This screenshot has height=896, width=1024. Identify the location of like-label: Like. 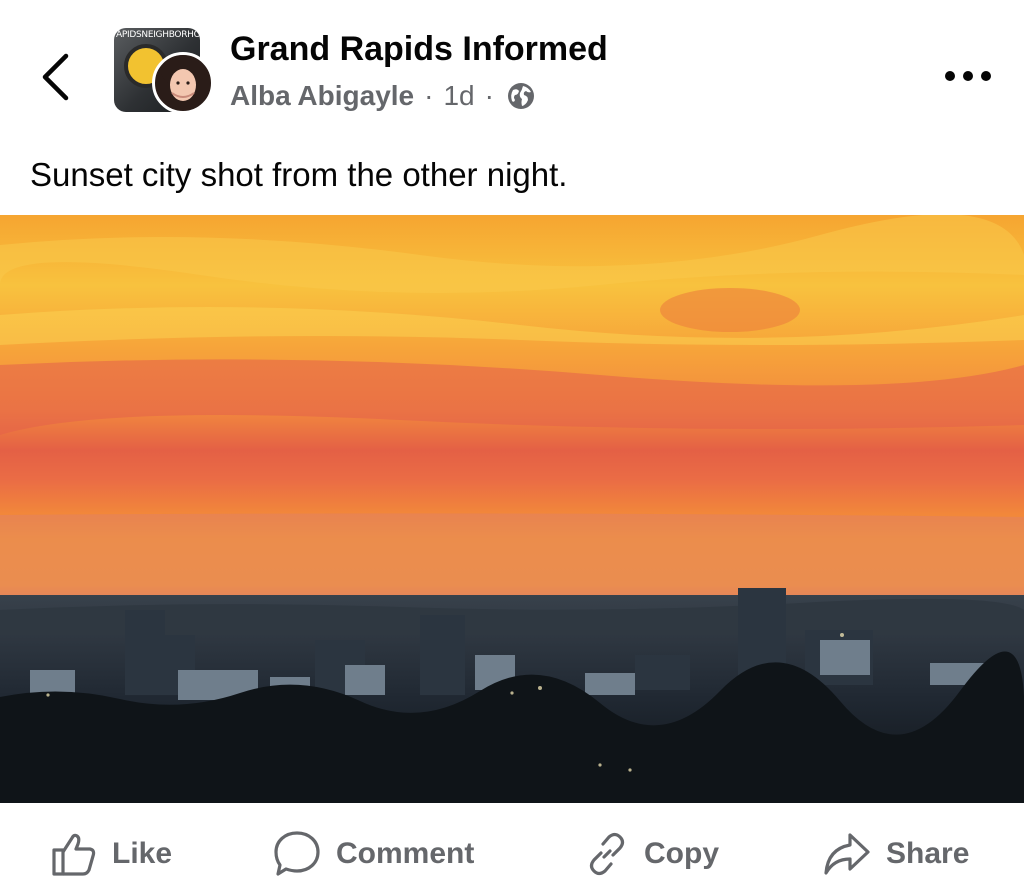
(142, 853).